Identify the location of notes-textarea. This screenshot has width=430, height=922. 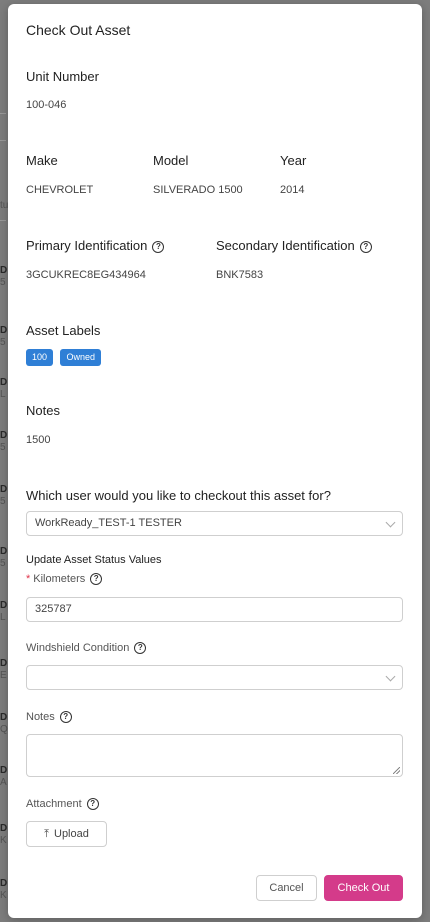
(214, 755).